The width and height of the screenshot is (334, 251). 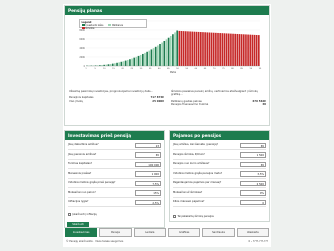 I want to click on tab-pension: Pensija, so click(x=115, y=232).